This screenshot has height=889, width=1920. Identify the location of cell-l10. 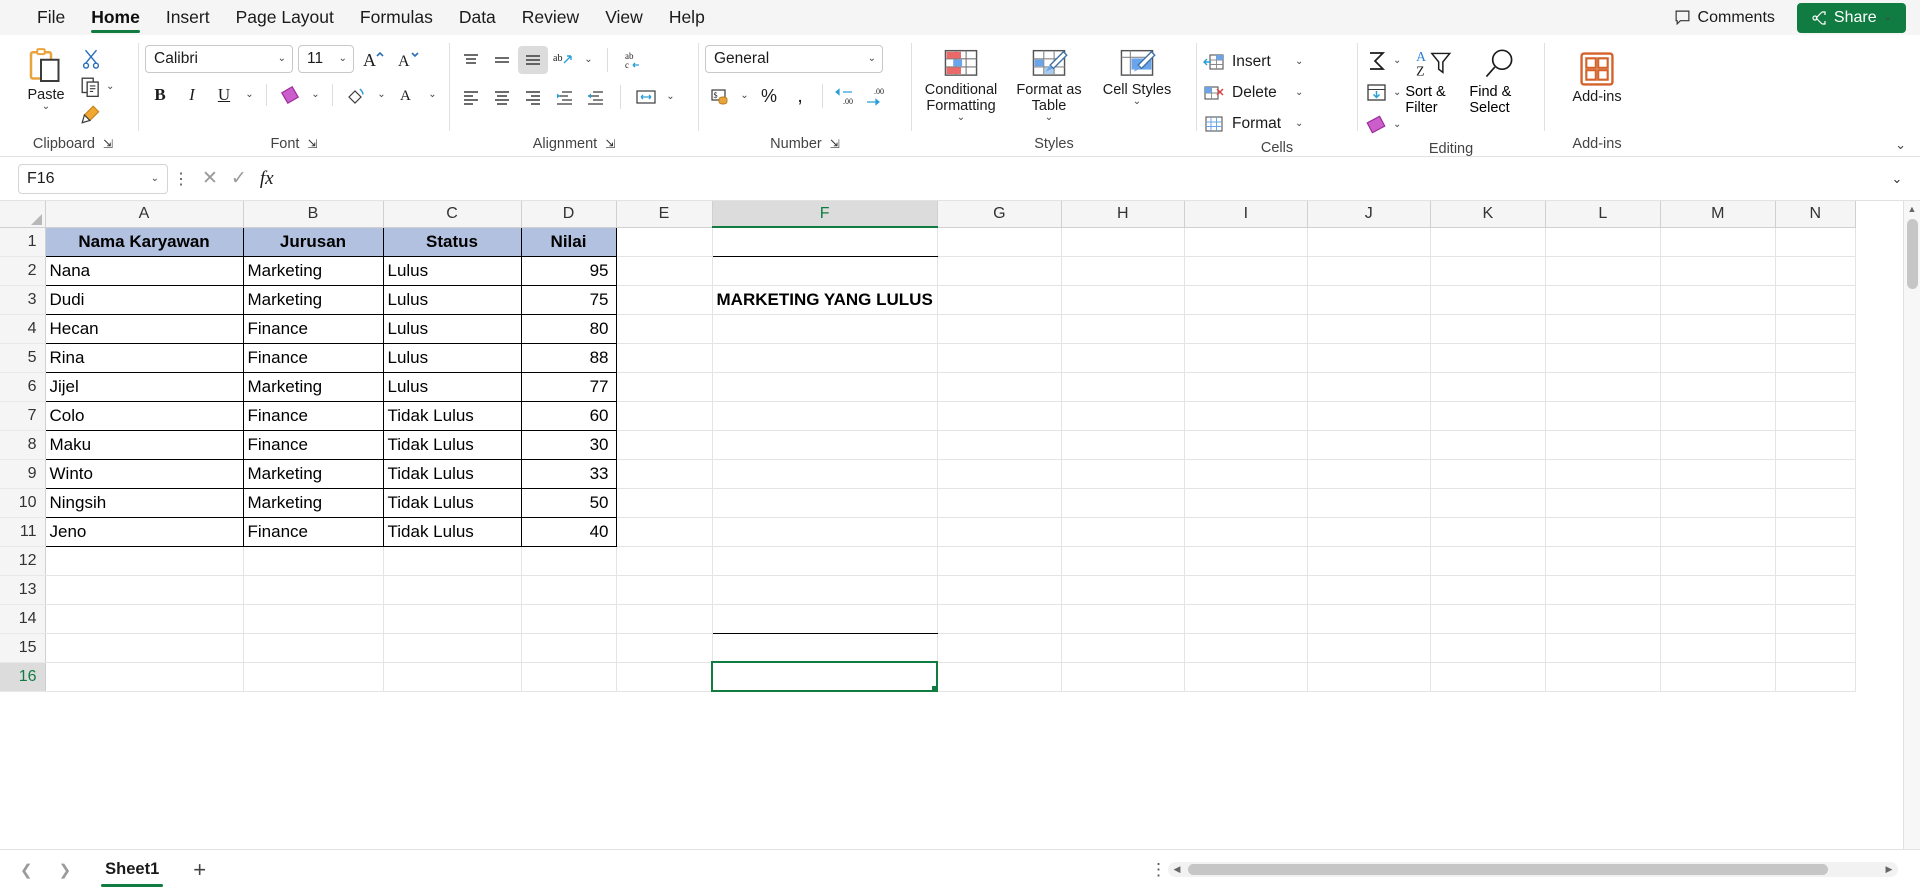
(1603, 503).